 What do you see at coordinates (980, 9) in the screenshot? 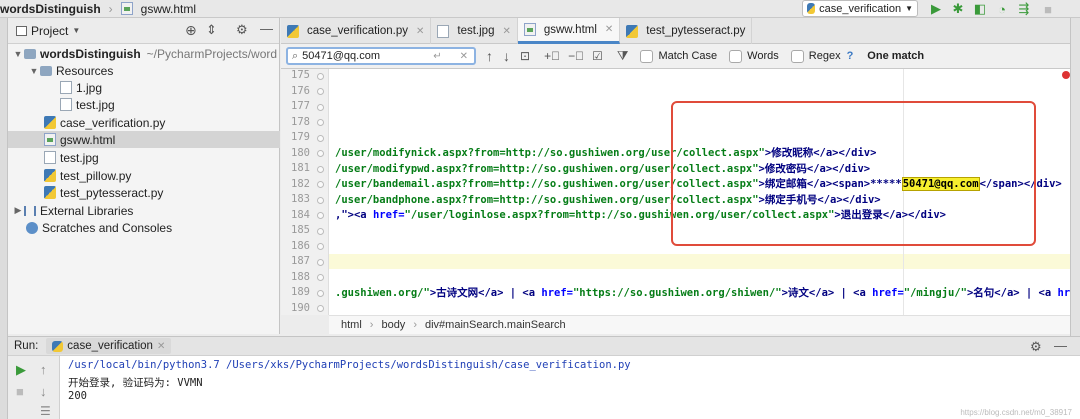
I see `coverage-icon: ◧` at bounding box center [980, 9].